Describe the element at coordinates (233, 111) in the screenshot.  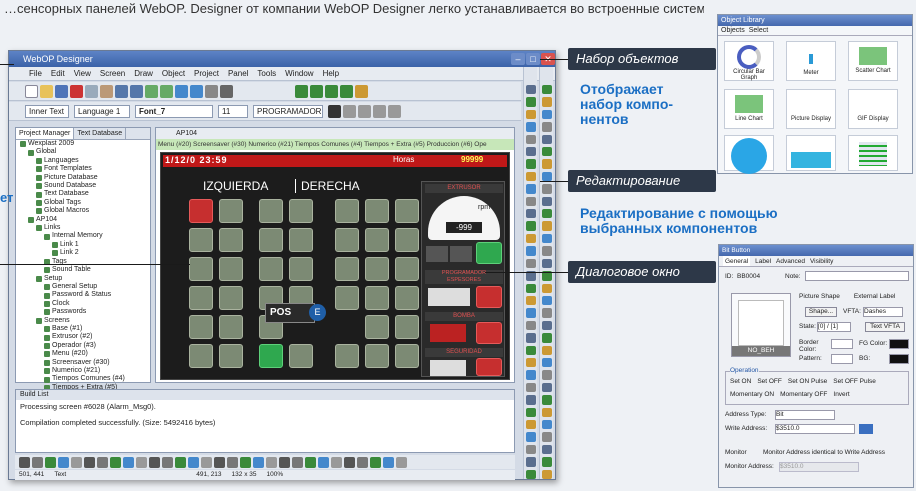
I see `size-combo: 11` at that location.